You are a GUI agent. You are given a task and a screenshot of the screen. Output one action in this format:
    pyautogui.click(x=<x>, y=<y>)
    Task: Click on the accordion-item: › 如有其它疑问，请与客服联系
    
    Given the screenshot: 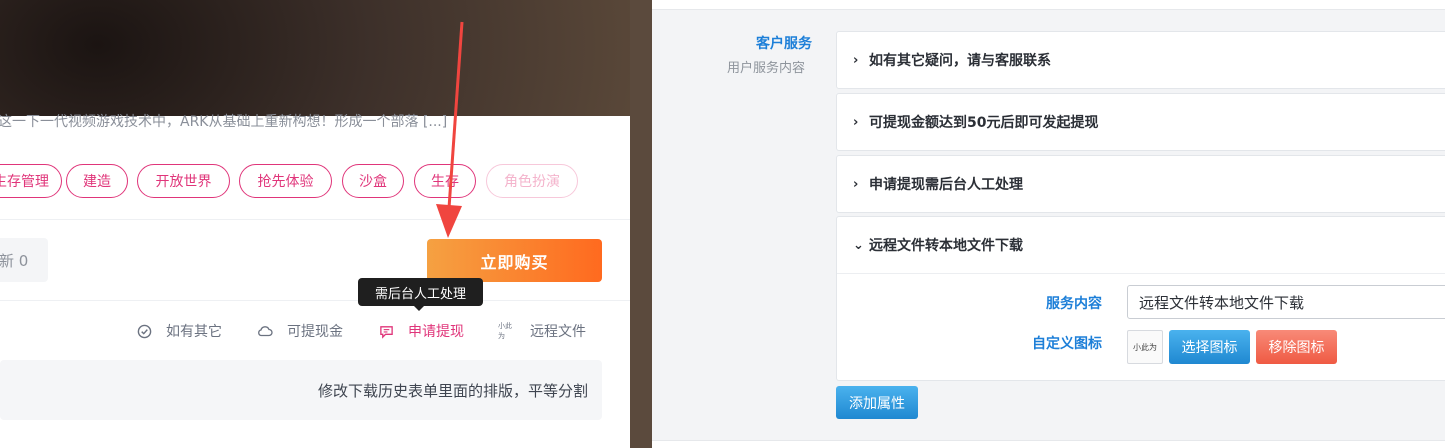 What is the action you would take?
    pyautogui.click(x=1140, y=60)
    